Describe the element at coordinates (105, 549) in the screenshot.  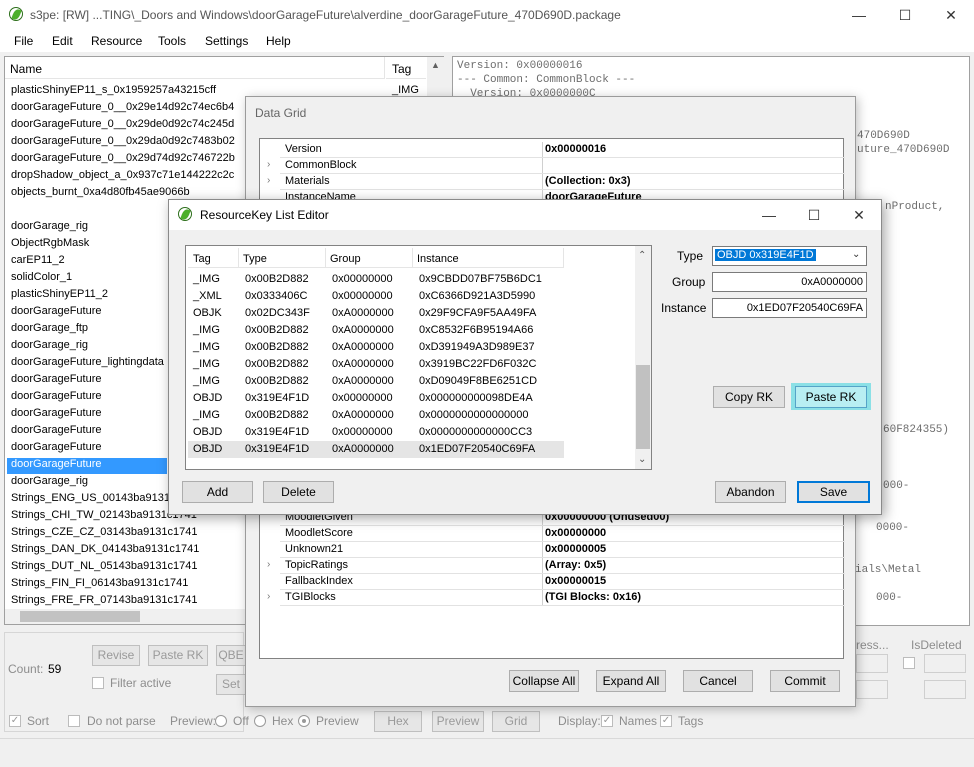
I see `list-item: Strings_DAN_DK_04143ba9131c1741` at that location.